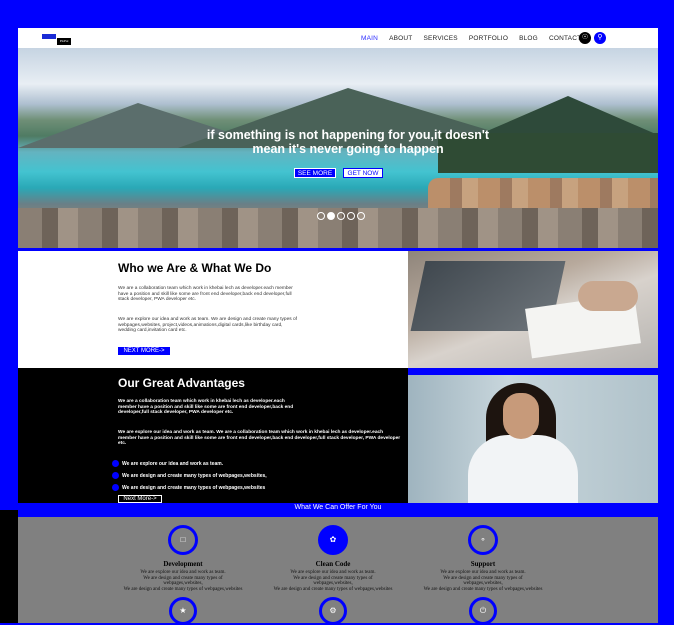 The image size is (674, 625). Describe the element at coordinates (528, 38) in the screenshot. I see `menu-item-blog: BLOG` at that location.